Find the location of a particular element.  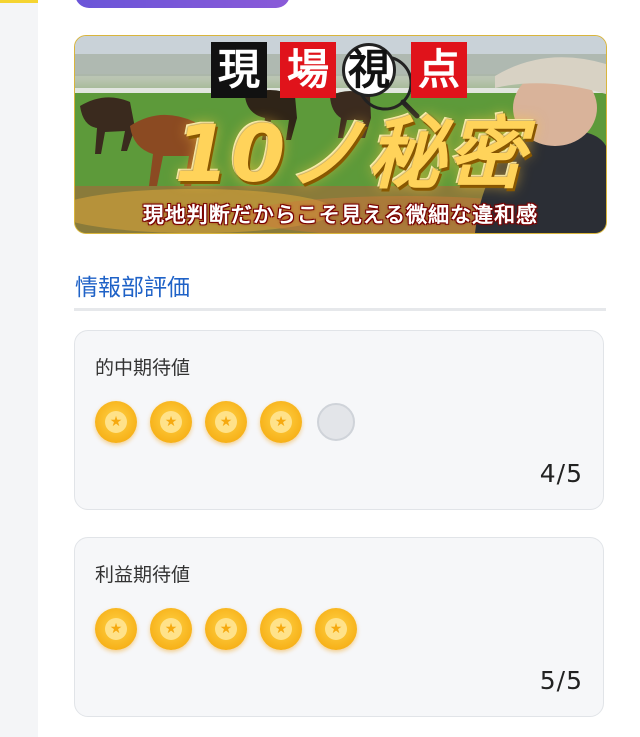

banner-title: 10ノ秘密 is located at coordinates (351, 155).